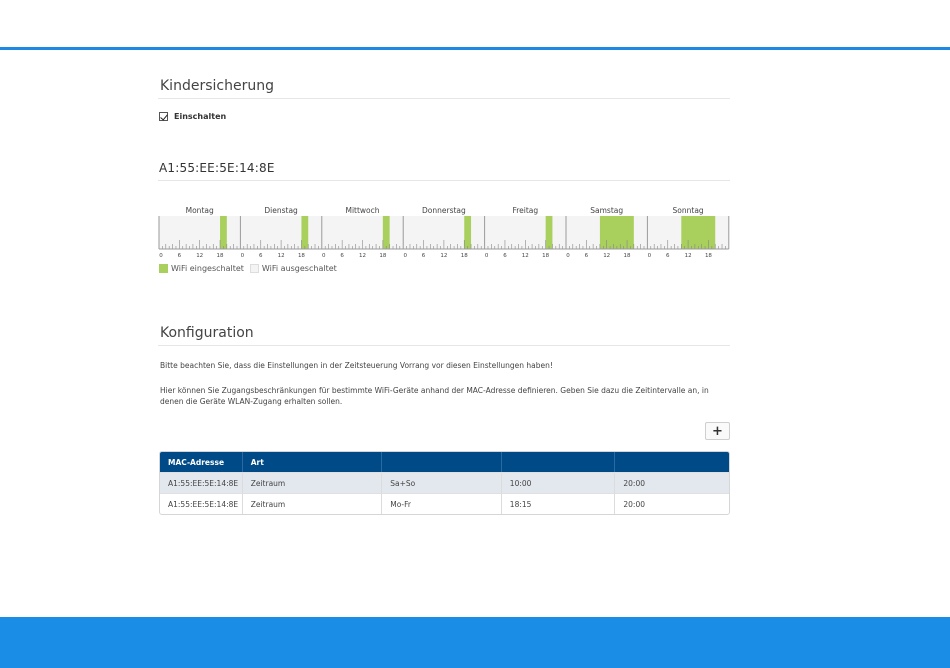 The image size is (950, 668). I want to click on schedule-legend: WiFi eingeschaltet WiFi ausgeschaltet, so click(251, 268).